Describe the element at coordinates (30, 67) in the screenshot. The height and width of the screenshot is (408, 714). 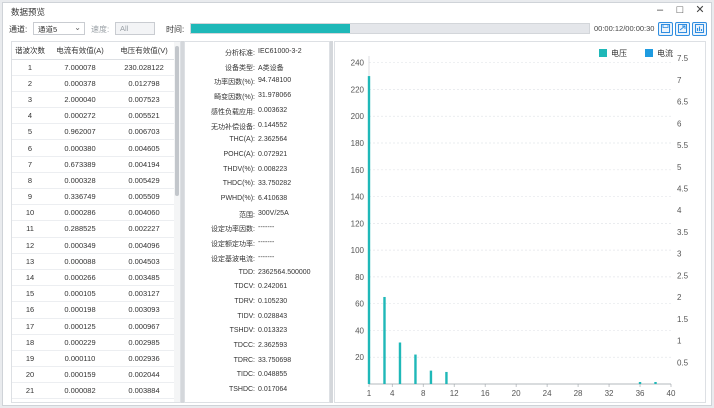
I see `cell-order: 1` at that location.